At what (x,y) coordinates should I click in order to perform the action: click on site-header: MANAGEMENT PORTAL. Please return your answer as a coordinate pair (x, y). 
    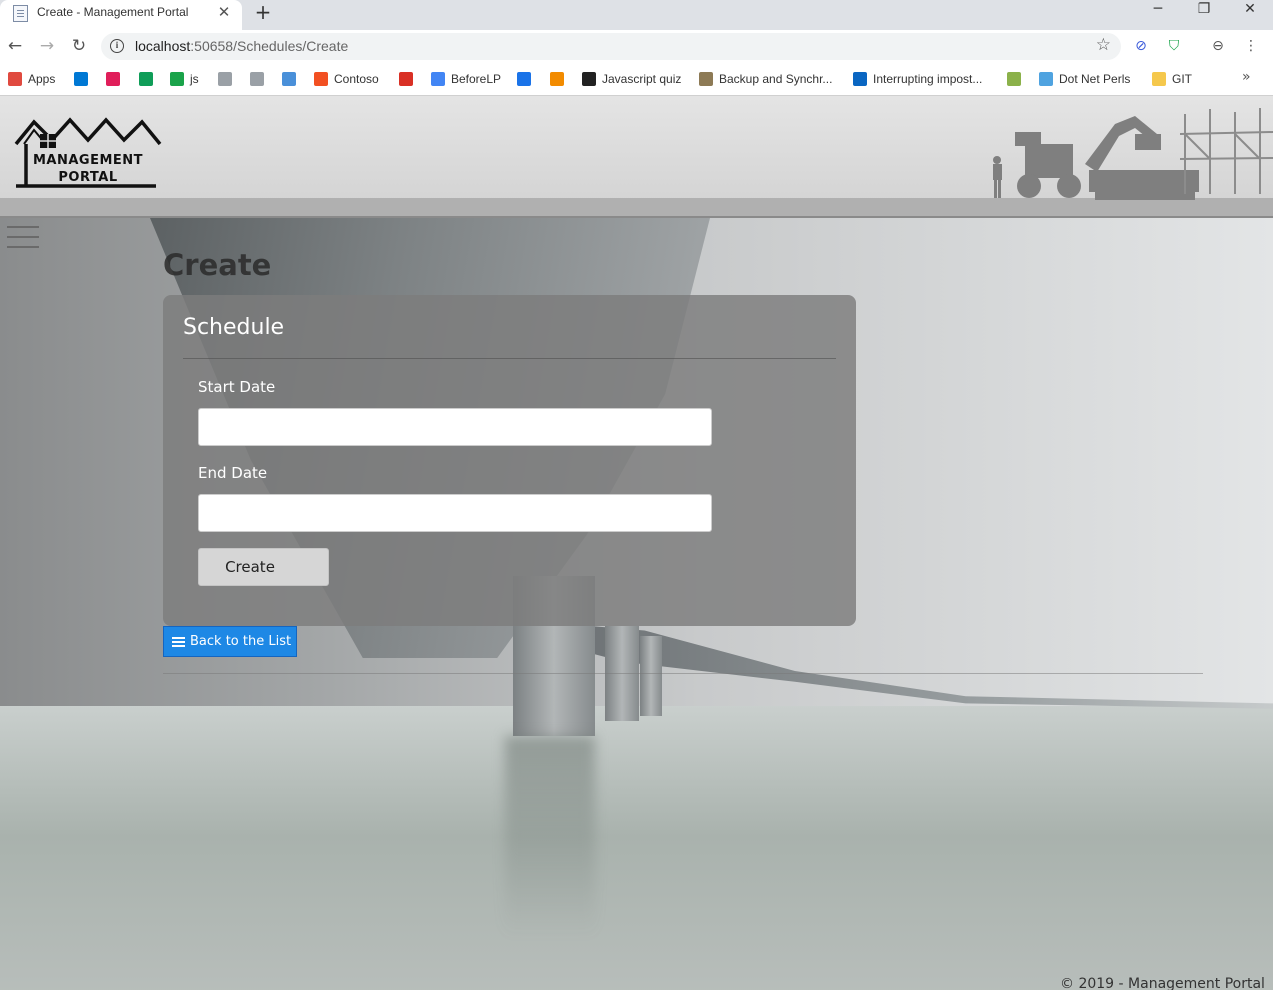
    Looking at the image, I should click on (636, 157).